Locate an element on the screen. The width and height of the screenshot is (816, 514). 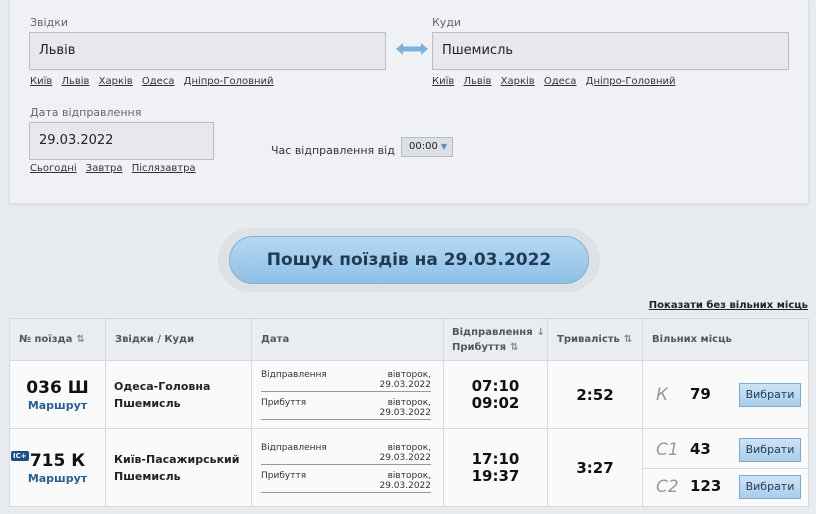
from-quick-link: Харків is located at coordinates (116, 81).